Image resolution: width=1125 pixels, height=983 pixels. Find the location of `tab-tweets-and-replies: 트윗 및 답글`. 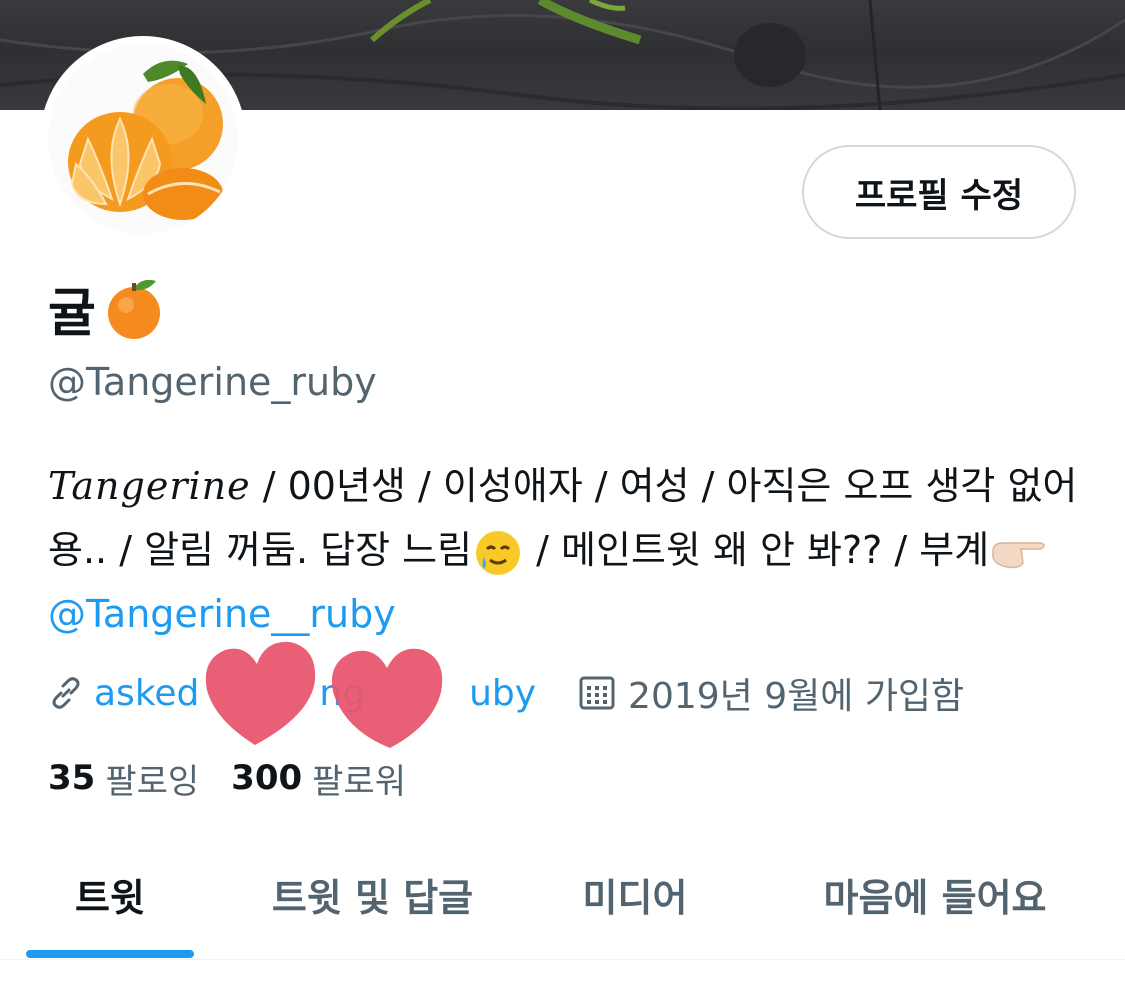

tab-tweets-and-replies: 트윗 및 답글 is located at coordinates (372, 894).